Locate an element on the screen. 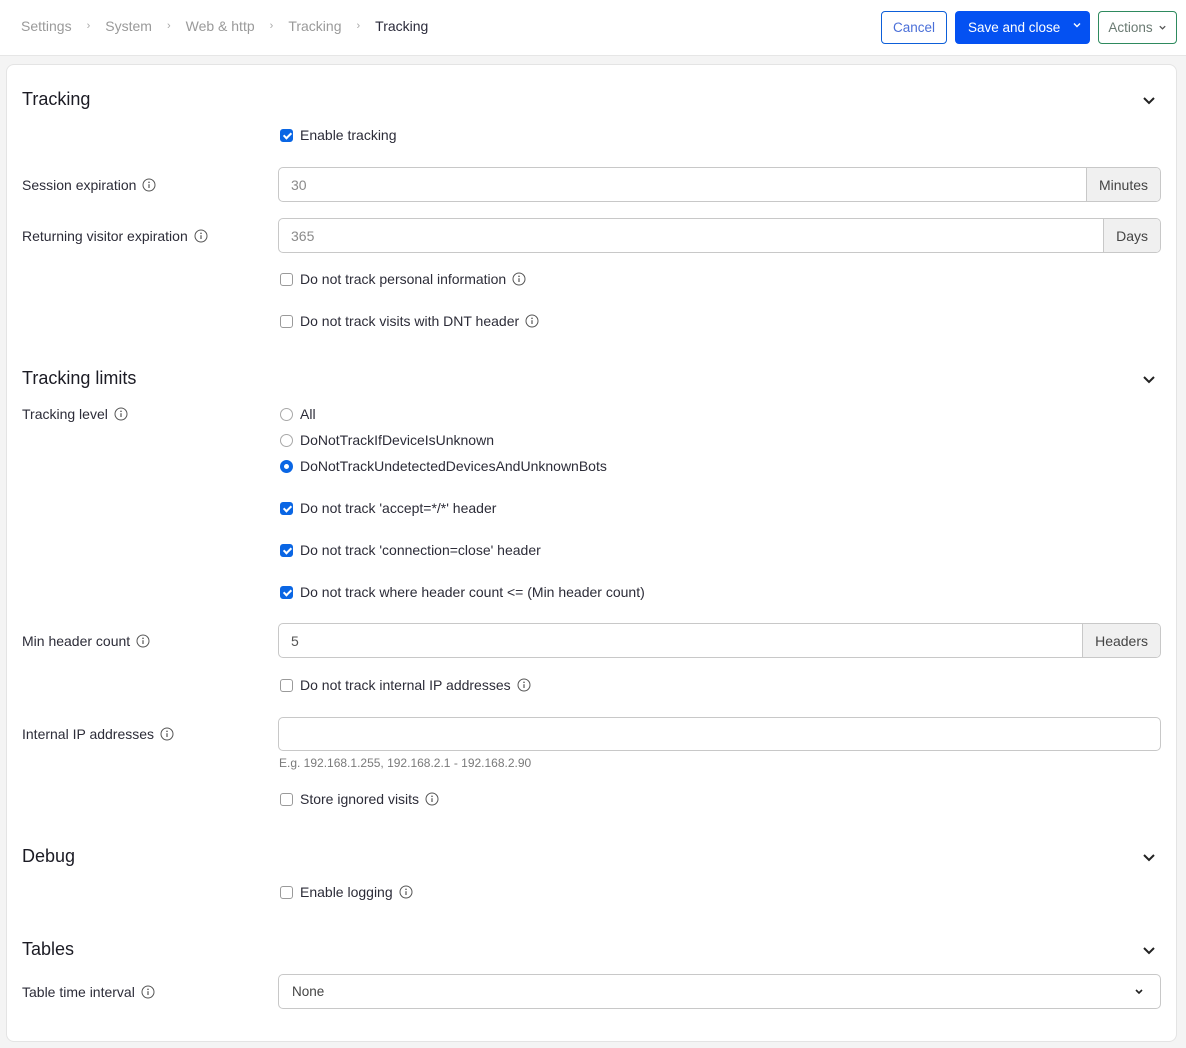 The width and height of the screenshot is (1186, 1048). tracking-level-label: Tracking level is located at coordinates (75, 414).